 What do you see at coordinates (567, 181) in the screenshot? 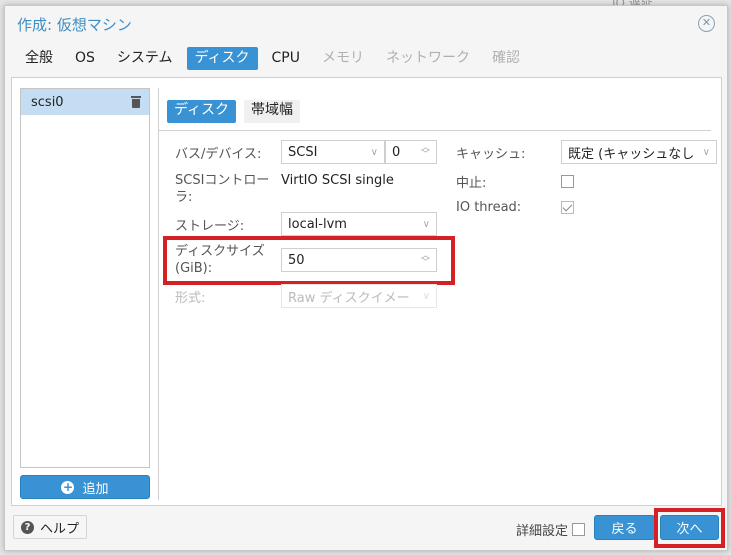
I see `discard-checkbox` at bounding box center [567, 181].